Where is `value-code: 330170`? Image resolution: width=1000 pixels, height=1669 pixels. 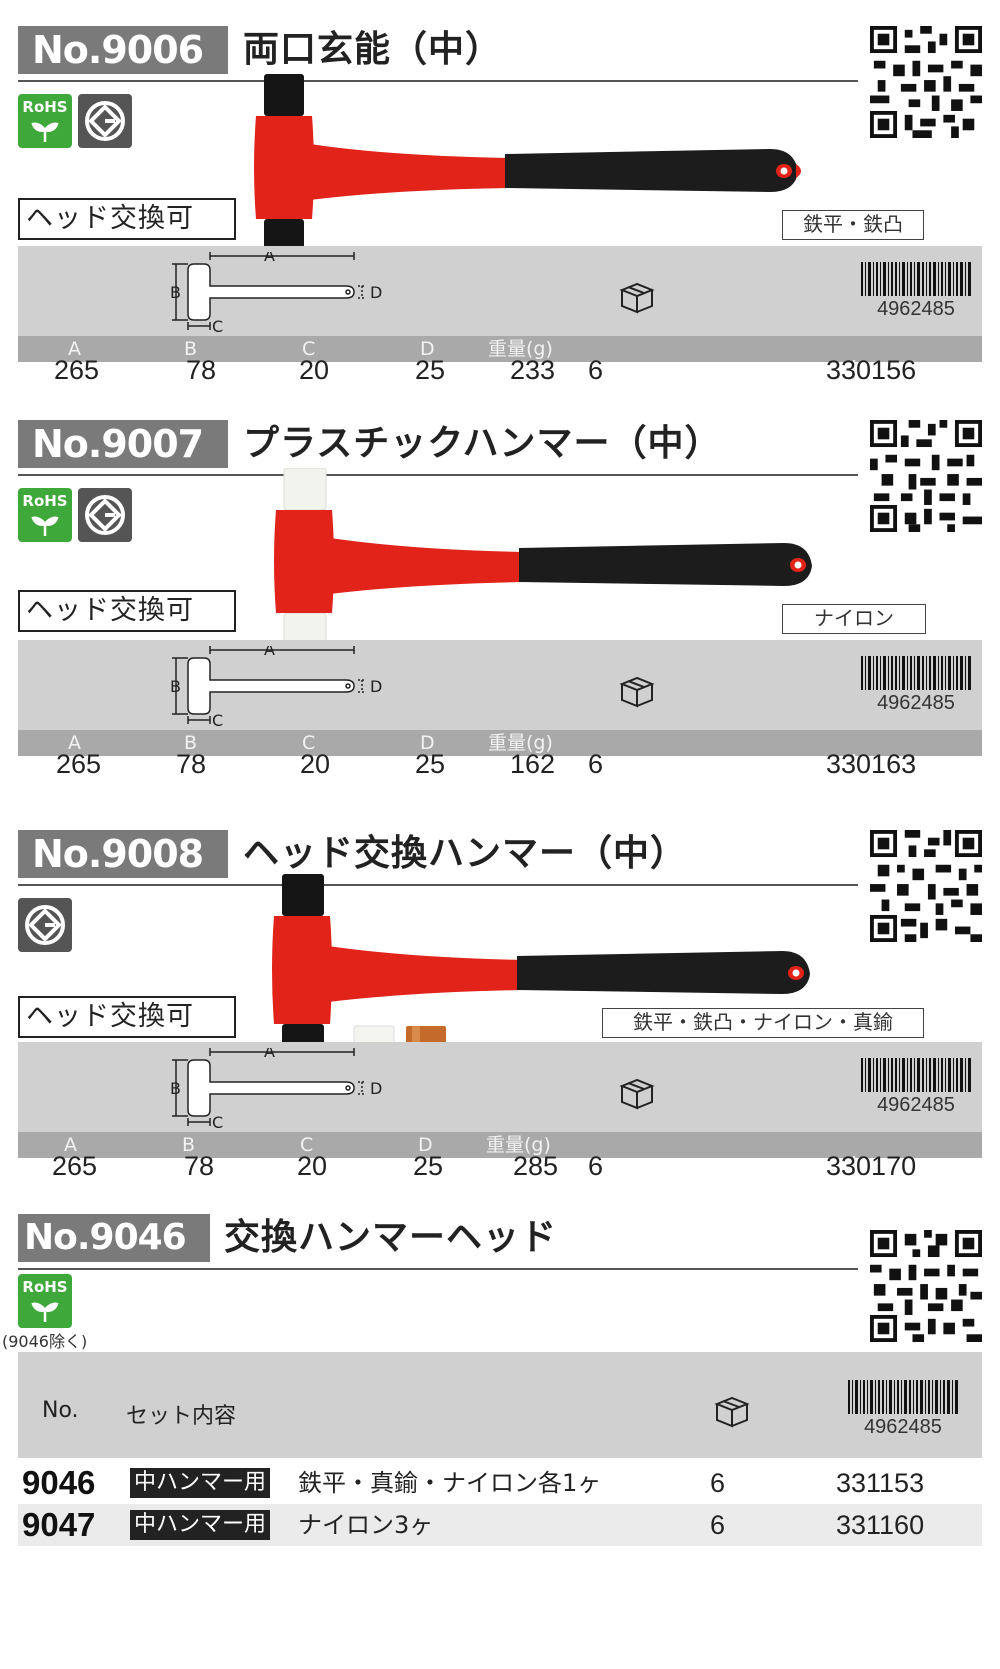
value-code: 330170 is located at coordinates (871, 1166).